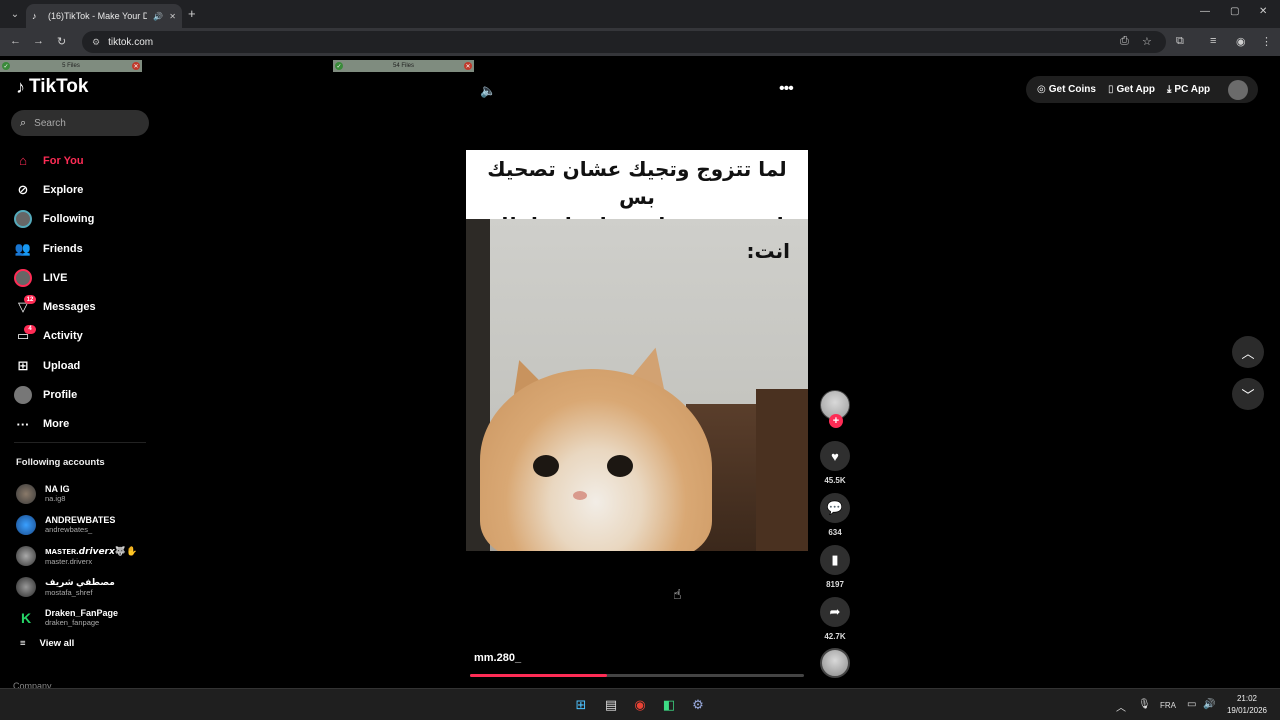 This screenshot has height=720, width=1280. I want to click on menu-icon: ⋮, so click(1266, 41).